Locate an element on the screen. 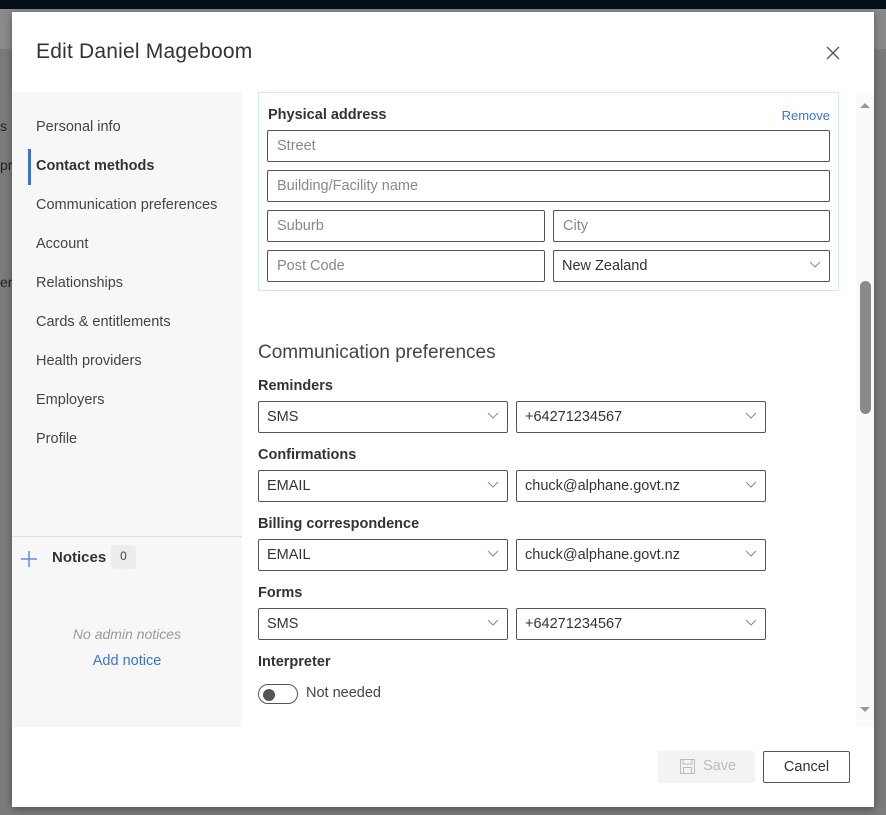 Image resolution: width=886 pixels, height=815 pixels. sidebar-item-employers: Employers is located at coordinates (70, 400).